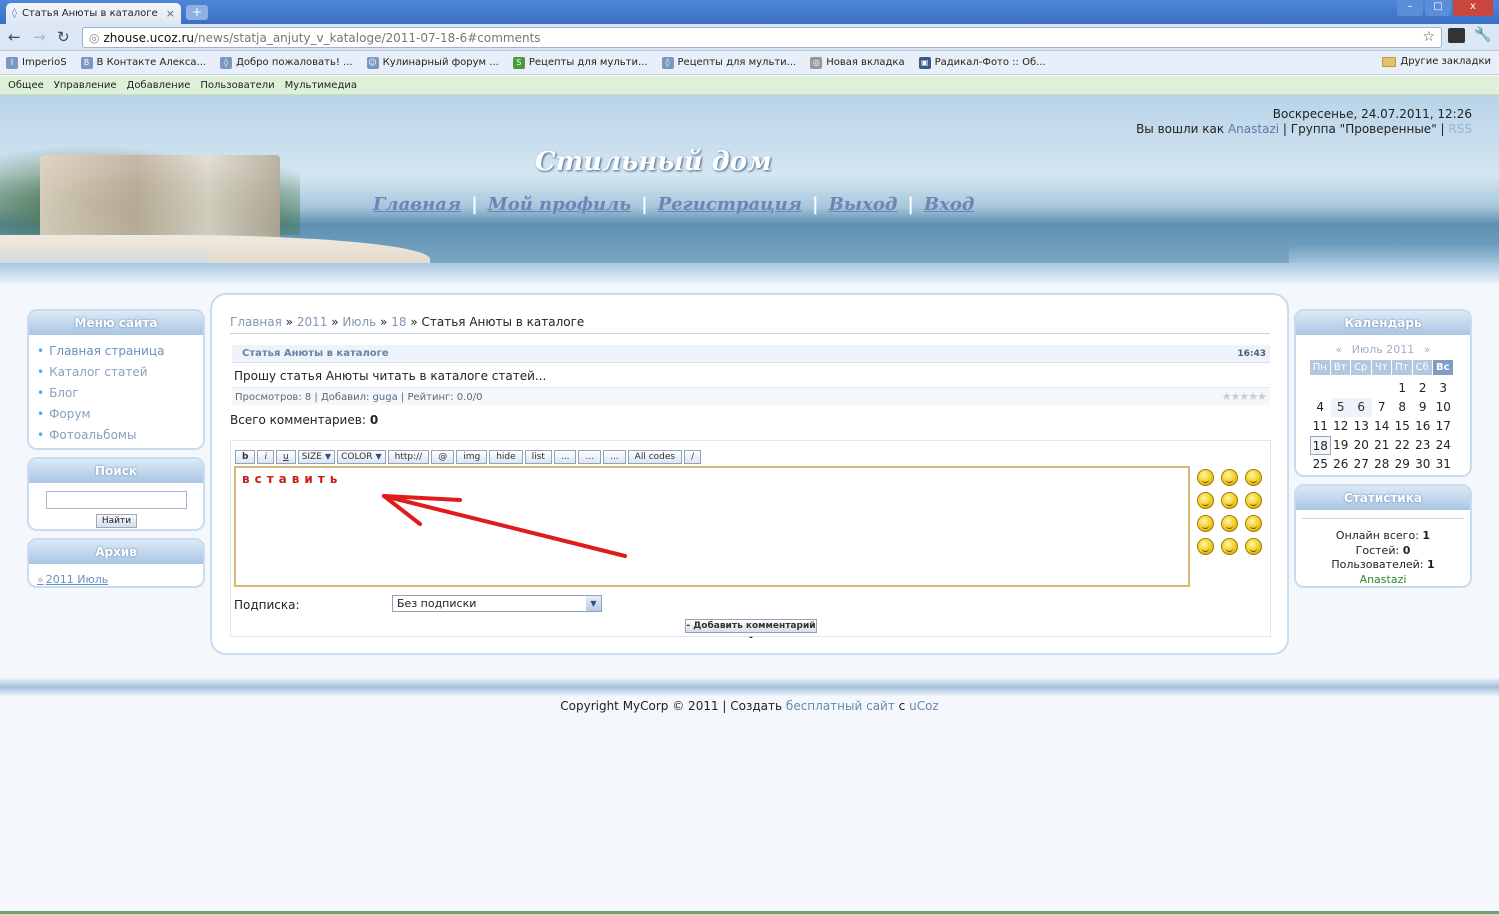 The width and height of the screenshot is (1499, 914). I want to click on search-input, so click(116, 500).